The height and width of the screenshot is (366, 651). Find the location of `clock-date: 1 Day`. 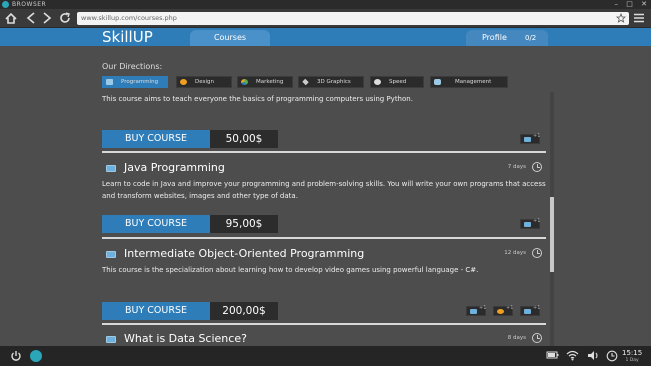

clock-date: 1 Day is located at coordinates (632, 360).